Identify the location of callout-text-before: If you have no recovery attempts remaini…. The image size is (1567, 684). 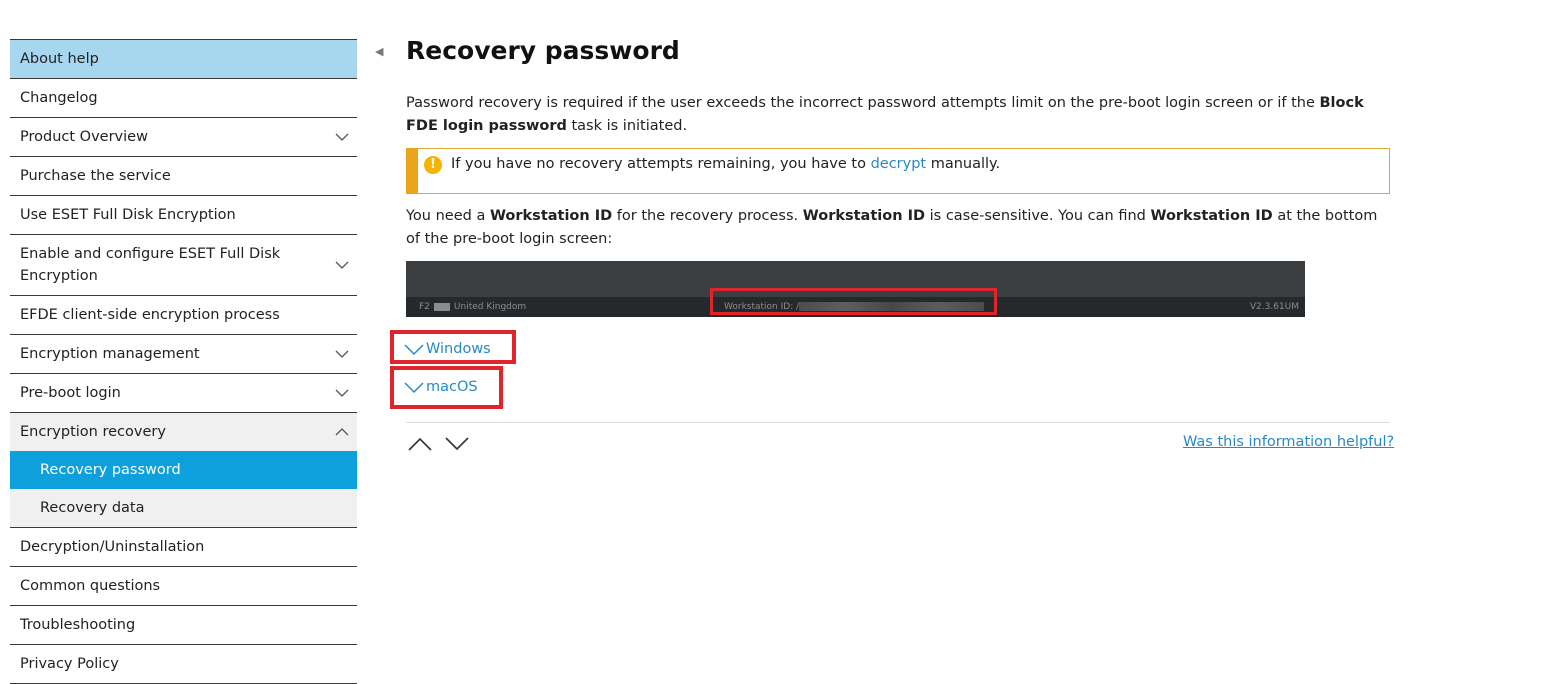
(661, 164).